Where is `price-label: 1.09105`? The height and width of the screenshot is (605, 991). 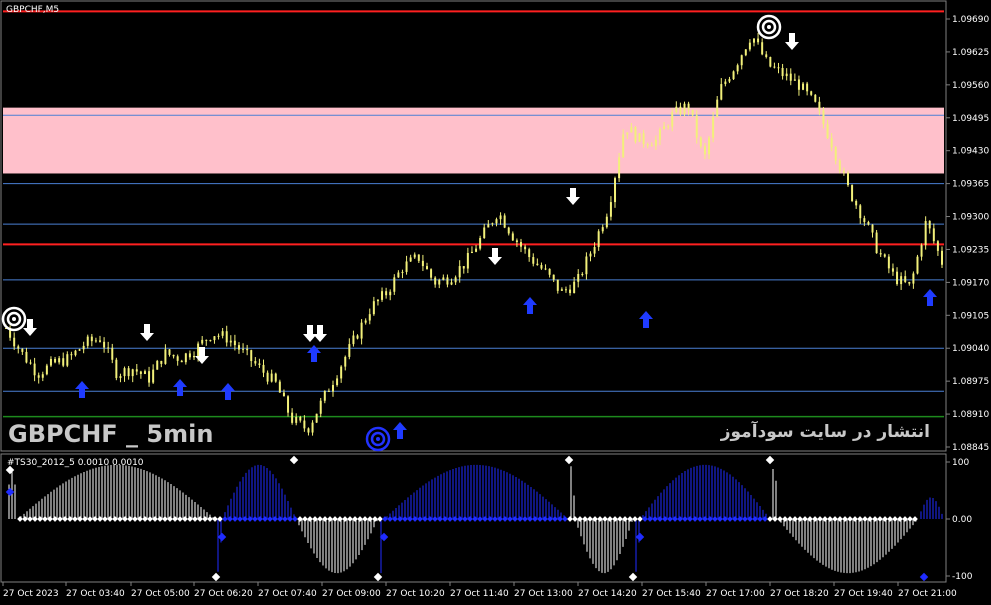
price-label: 1.09105 is located at coordinates (970, 316).